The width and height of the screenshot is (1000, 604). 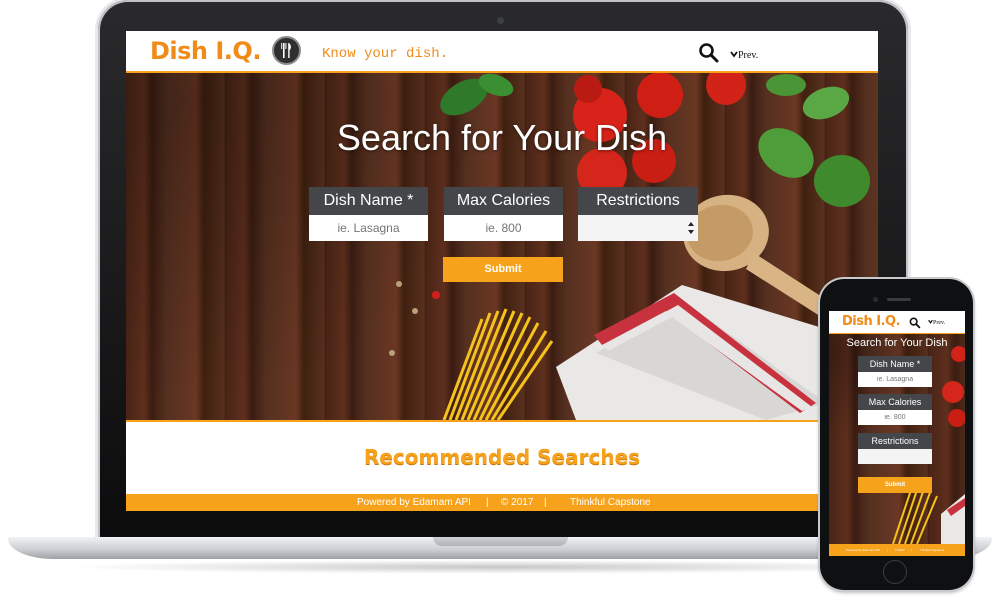 I want to click on laptop-shadow, so click(x=500, y=567).